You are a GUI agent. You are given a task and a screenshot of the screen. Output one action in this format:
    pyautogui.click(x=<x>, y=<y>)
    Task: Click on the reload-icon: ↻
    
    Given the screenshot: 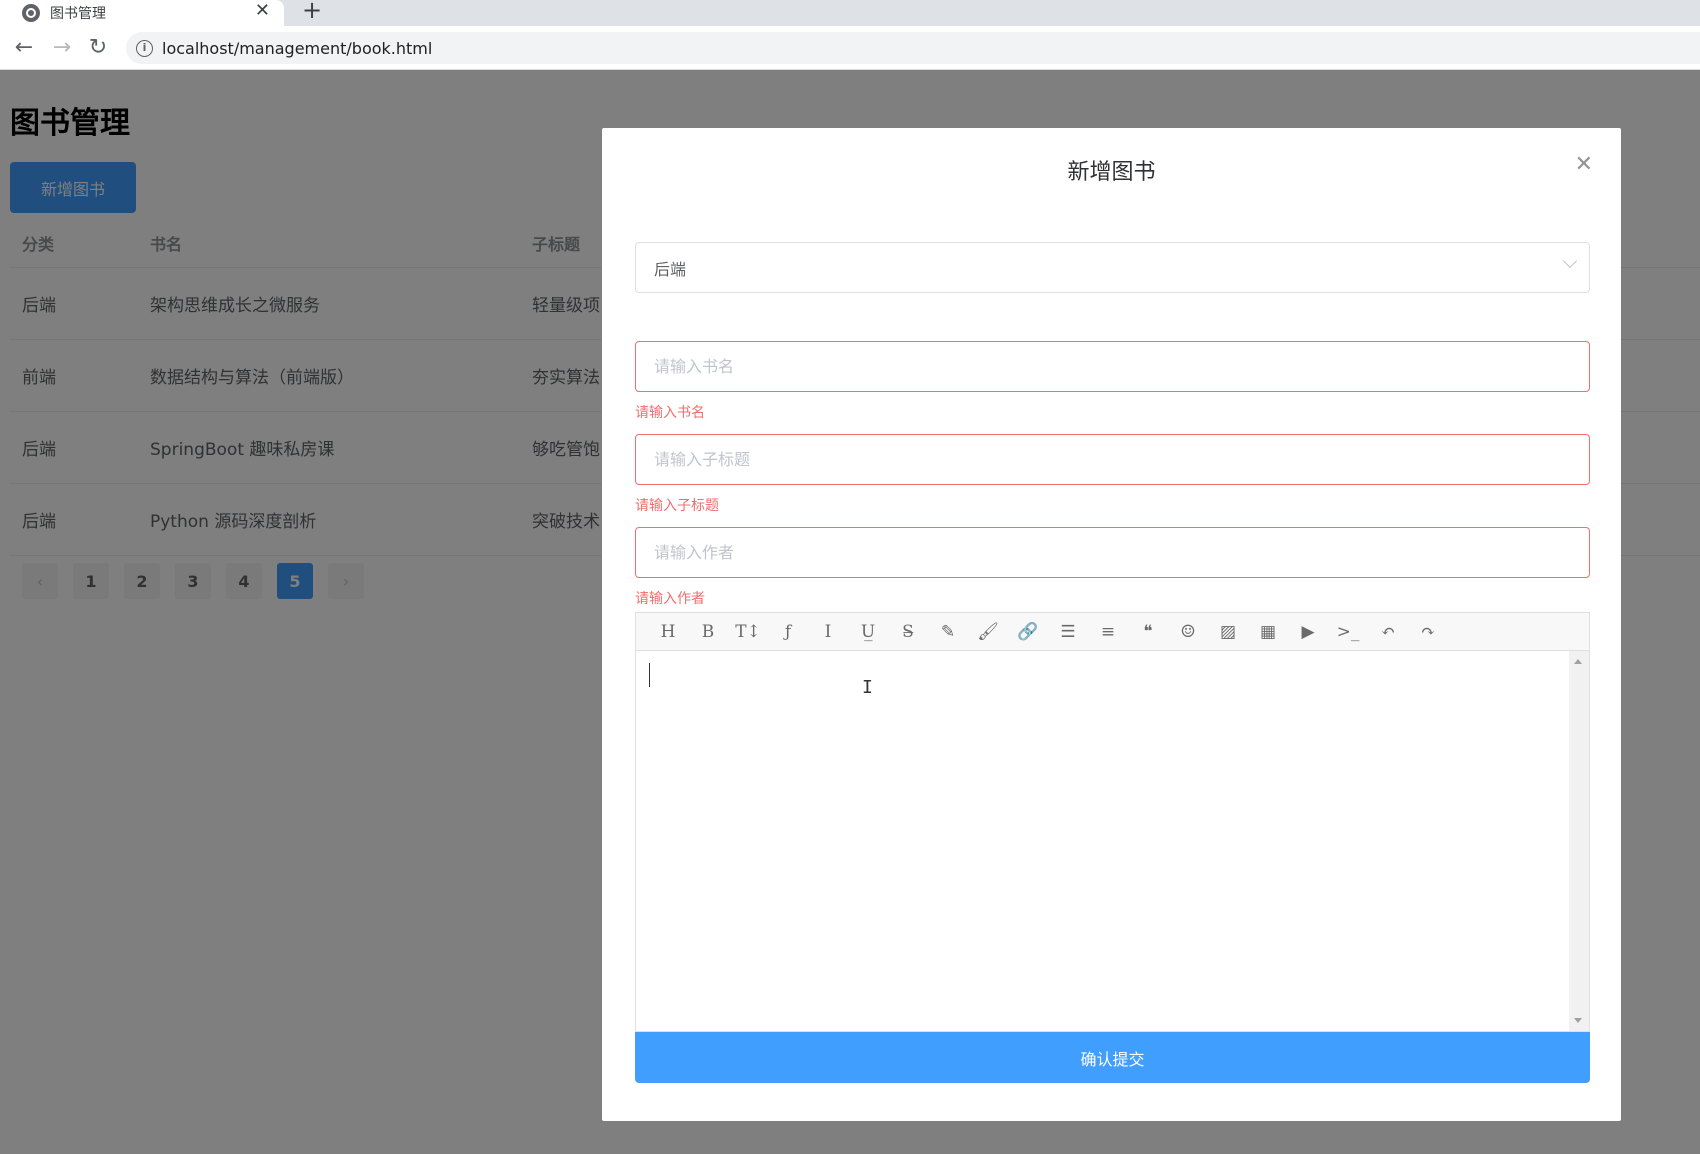 What is the action you would take?
    pyautogui.click(x=98, y=48)
    